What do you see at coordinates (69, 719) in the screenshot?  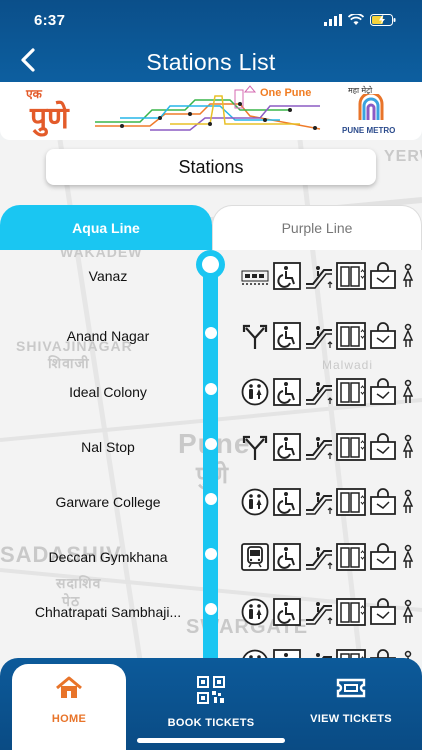 I see `nav-home-label: HOME` at bounding box center [69, 719].